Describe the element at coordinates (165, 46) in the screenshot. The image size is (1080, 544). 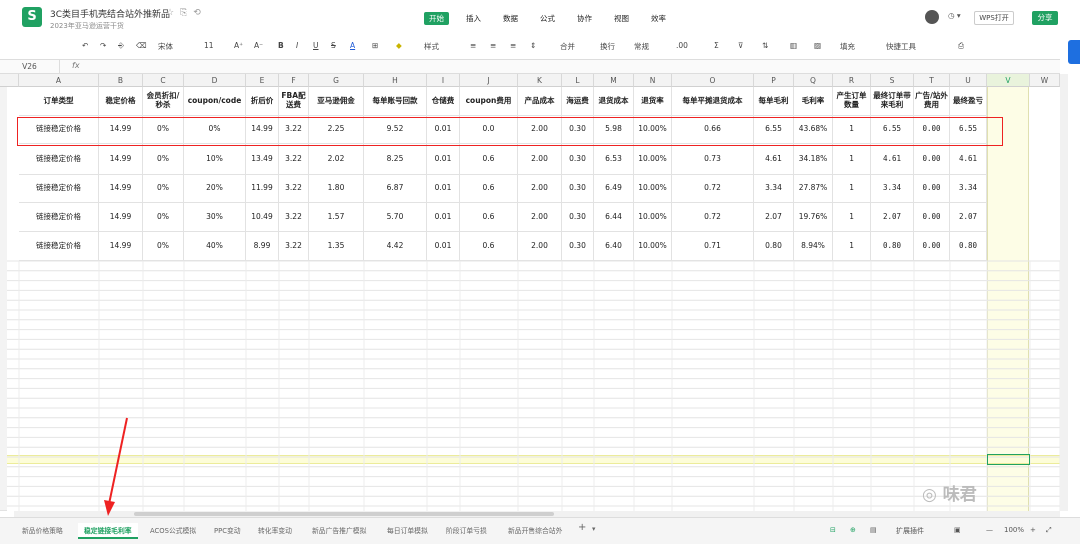
I see `font-select: 宋体` at that location.